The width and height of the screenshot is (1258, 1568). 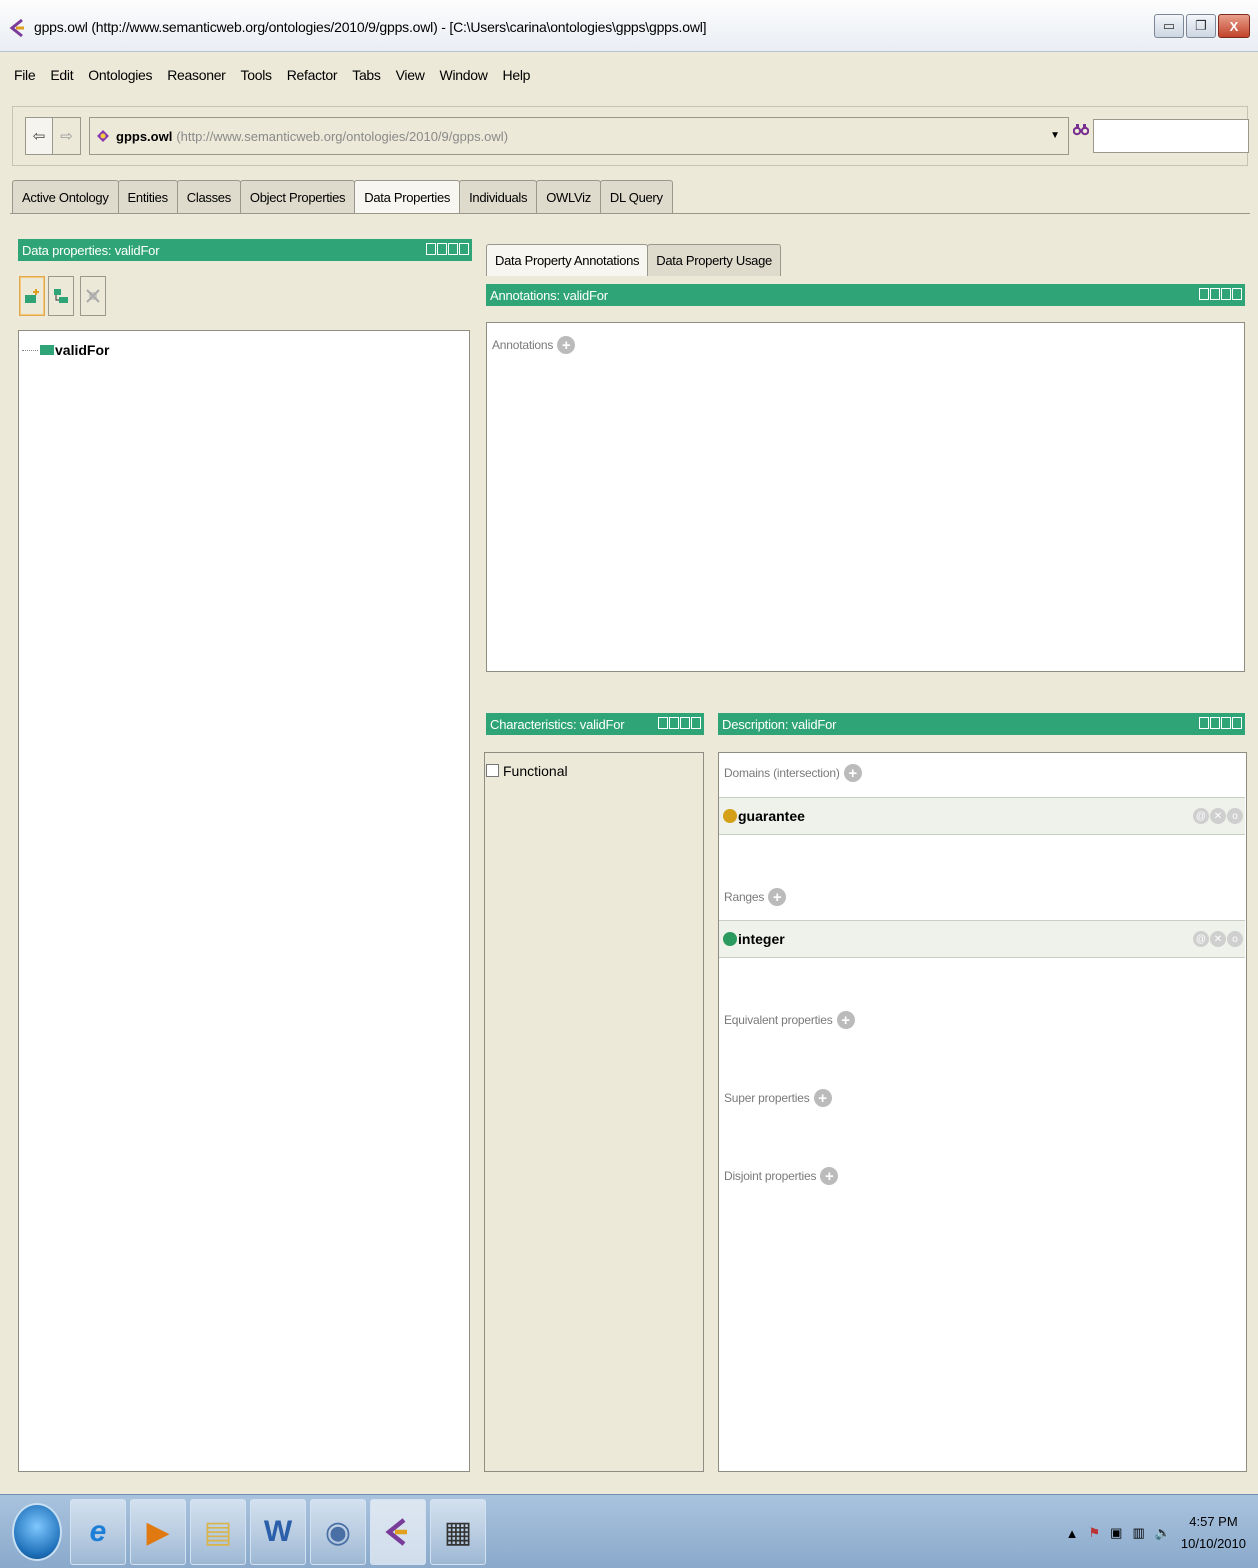 What do you see at coordinates (568, 197) in the screenshot?
I see `tab-owlviz: OWLViz` at bounding box center [568, 197].